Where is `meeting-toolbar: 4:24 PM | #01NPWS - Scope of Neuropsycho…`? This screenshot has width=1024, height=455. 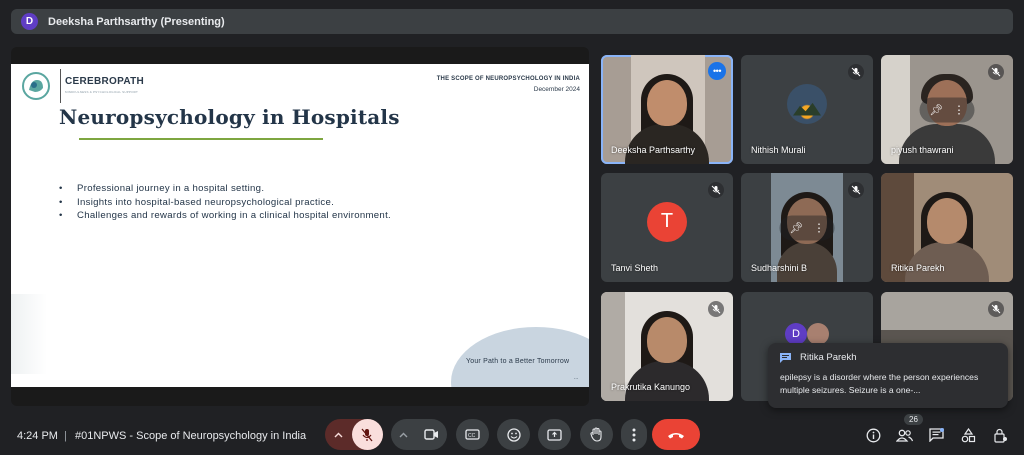 meeting-toolbar: 4:24 PM | #01NPWS - Scope of Neuropsycho… is located at coordinates (512, 434).